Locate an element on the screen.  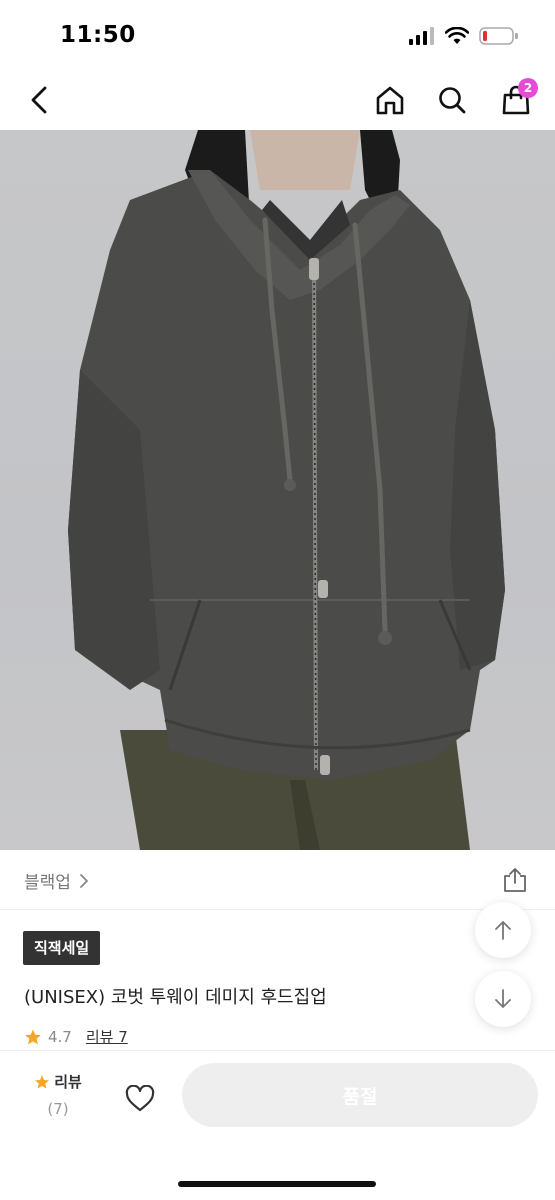
scroll-down-button is located at coordinates (503, 999).